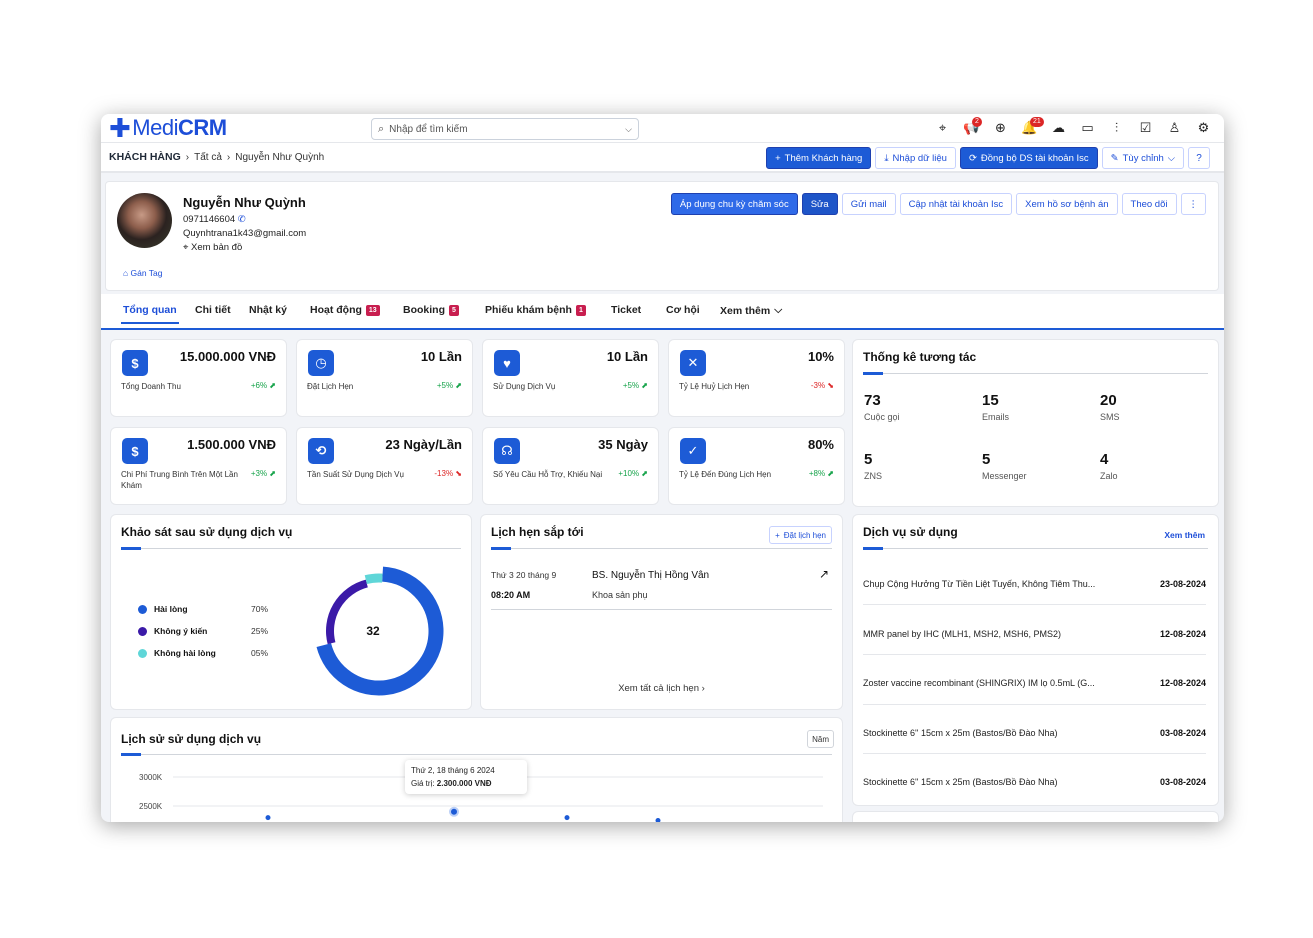  Describe the element at coordinates (1087, 128) in the screenshot. I see `calendar-icon: ▭` at that location.